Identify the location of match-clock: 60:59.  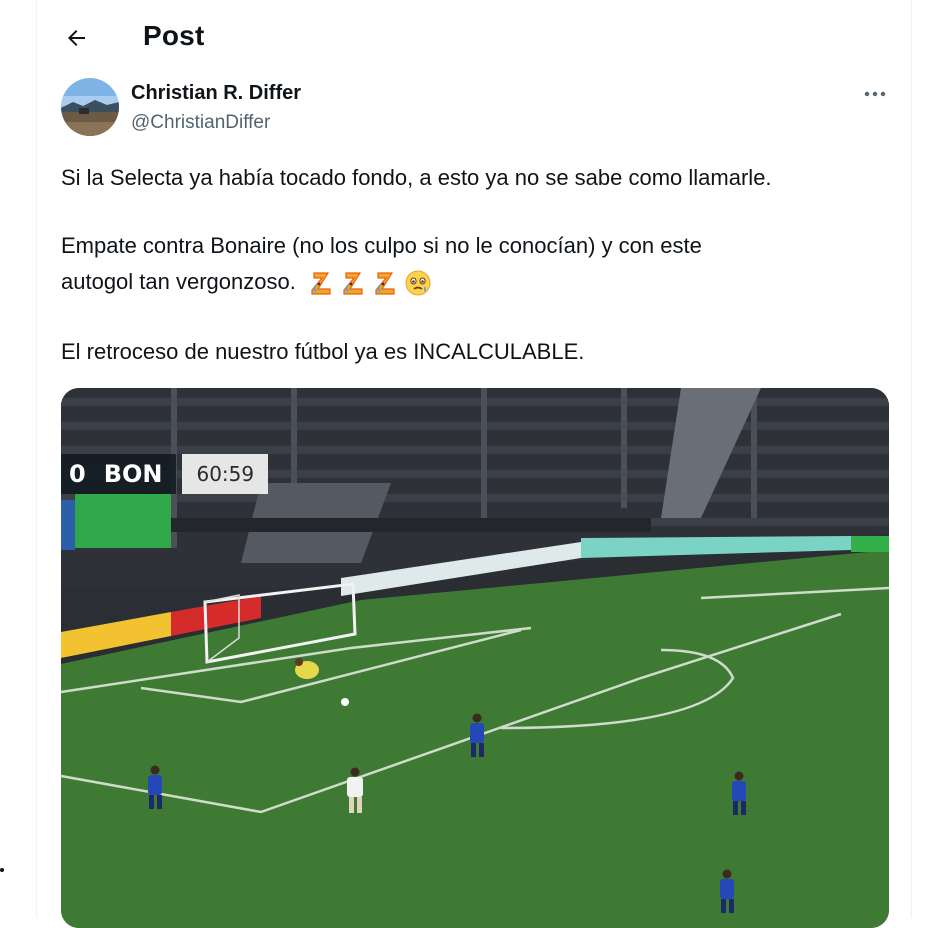
(225, 474).